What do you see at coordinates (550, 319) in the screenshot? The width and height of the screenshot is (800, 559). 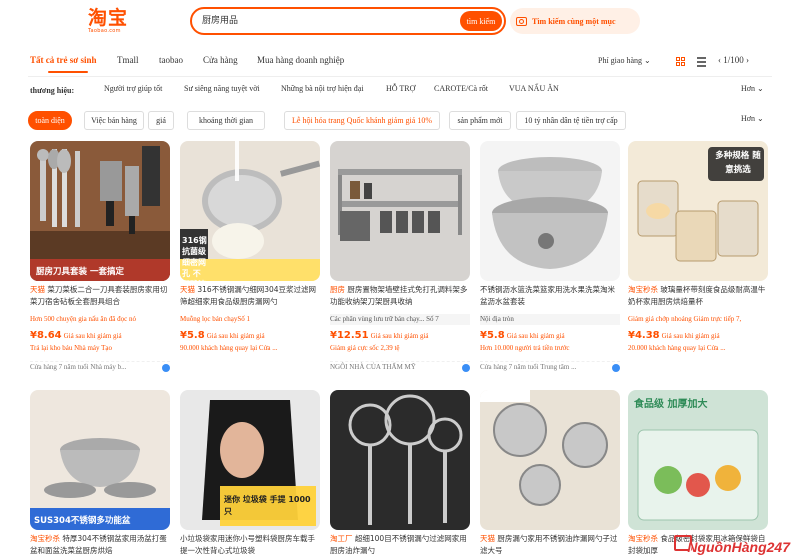 I see `product-note: Nội địa tròn` at bounding box center [550, 319].